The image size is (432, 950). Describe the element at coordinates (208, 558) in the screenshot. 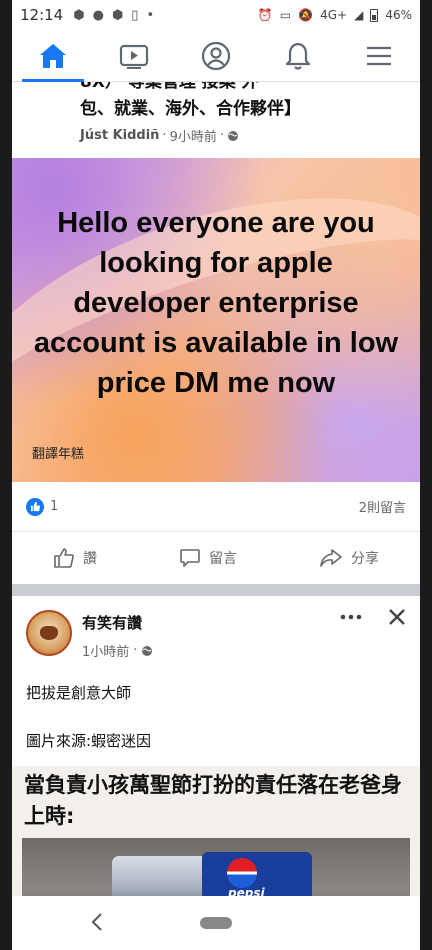

I see `comment-button: 留言` at that location.